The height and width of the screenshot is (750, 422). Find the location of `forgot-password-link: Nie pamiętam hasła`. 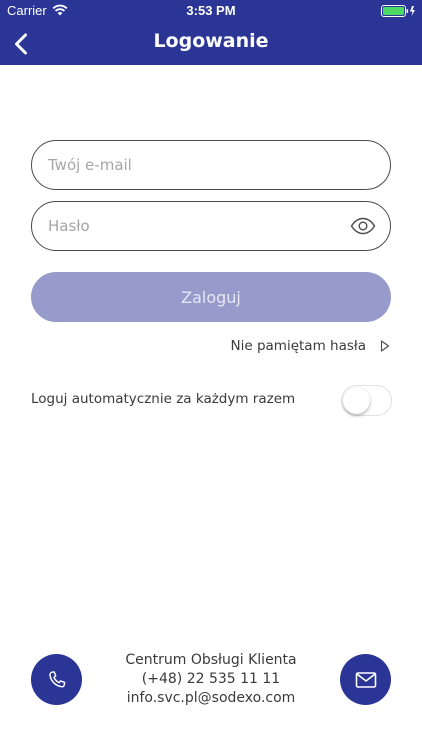

forgot-password-link: Nie pamiętam hasła is located at coordinates (310, 346).